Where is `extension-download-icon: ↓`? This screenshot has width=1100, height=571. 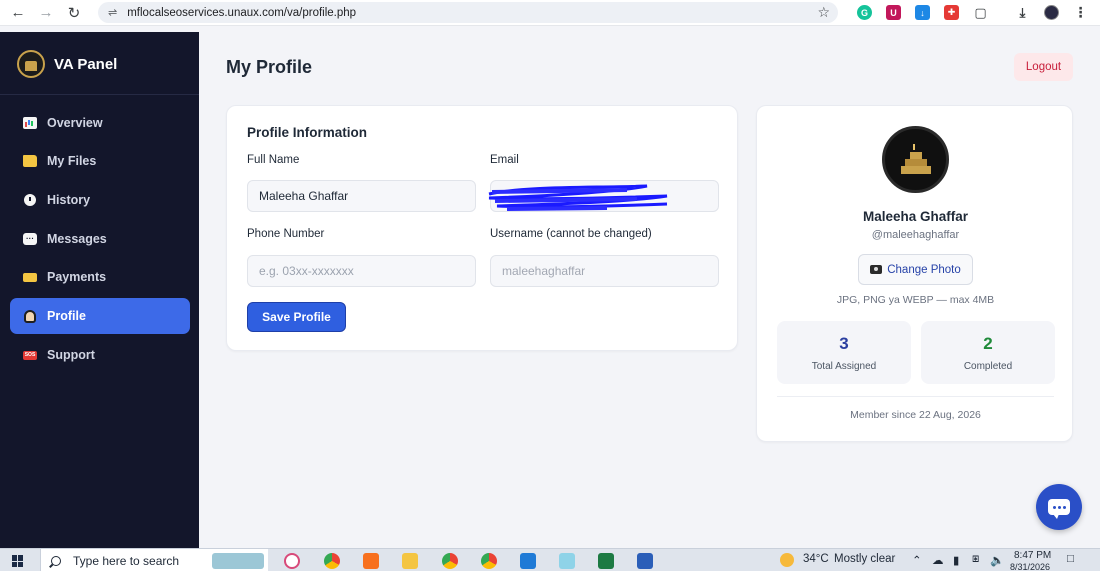
extension-download-icon: ↓ is located at coordinates (922, 12).